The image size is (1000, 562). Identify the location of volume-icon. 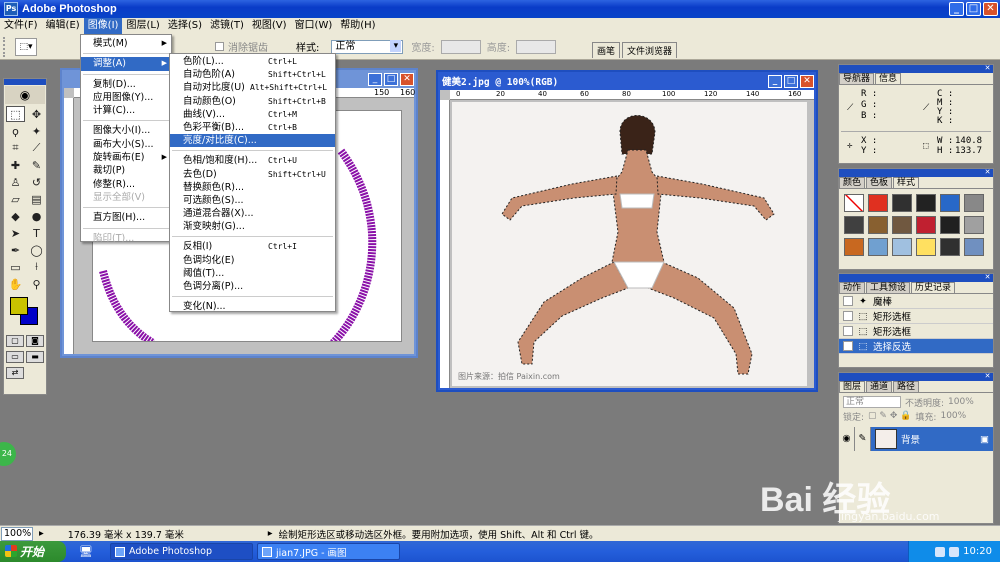
(954, 551).